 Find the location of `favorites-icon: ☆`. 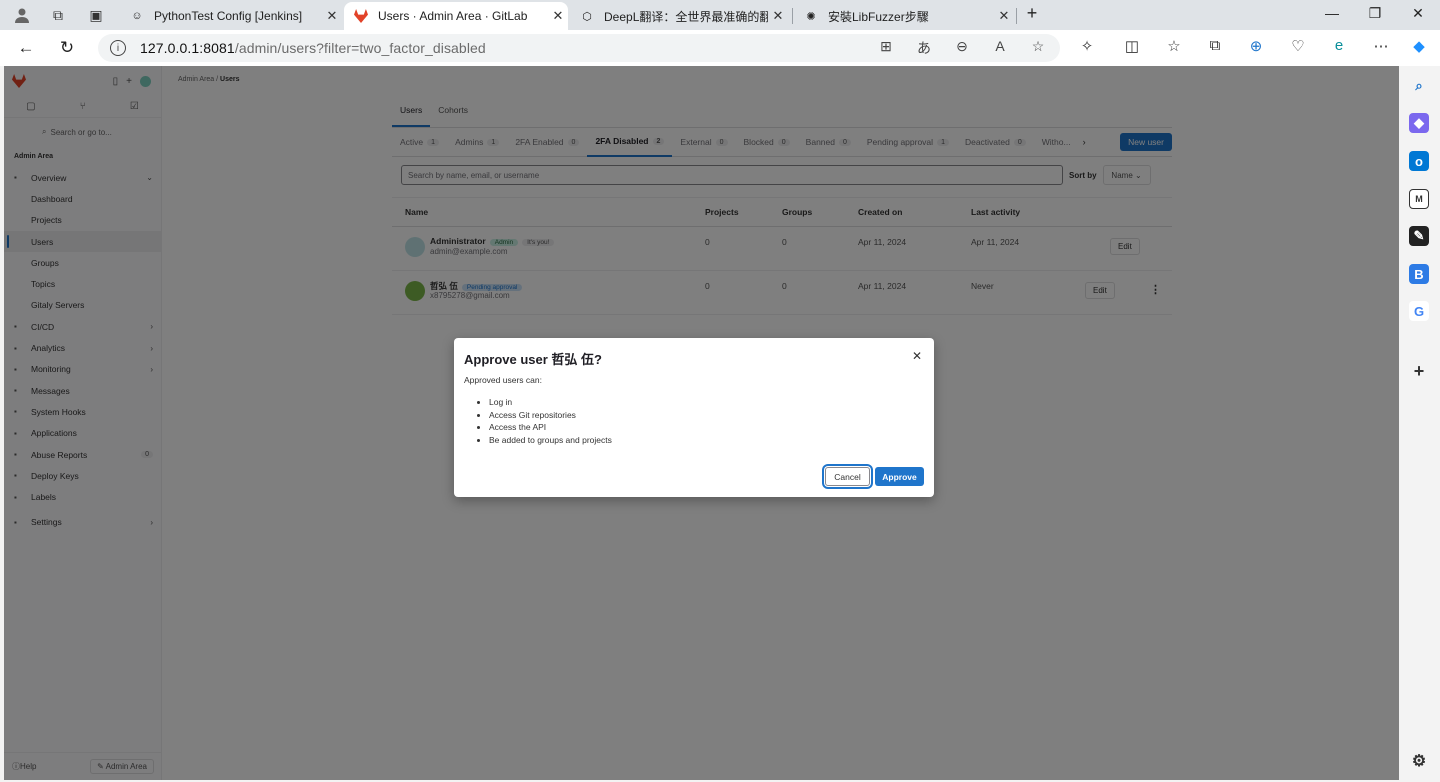

favorites-icon: ☆ is located at coordinates (1174, 46).